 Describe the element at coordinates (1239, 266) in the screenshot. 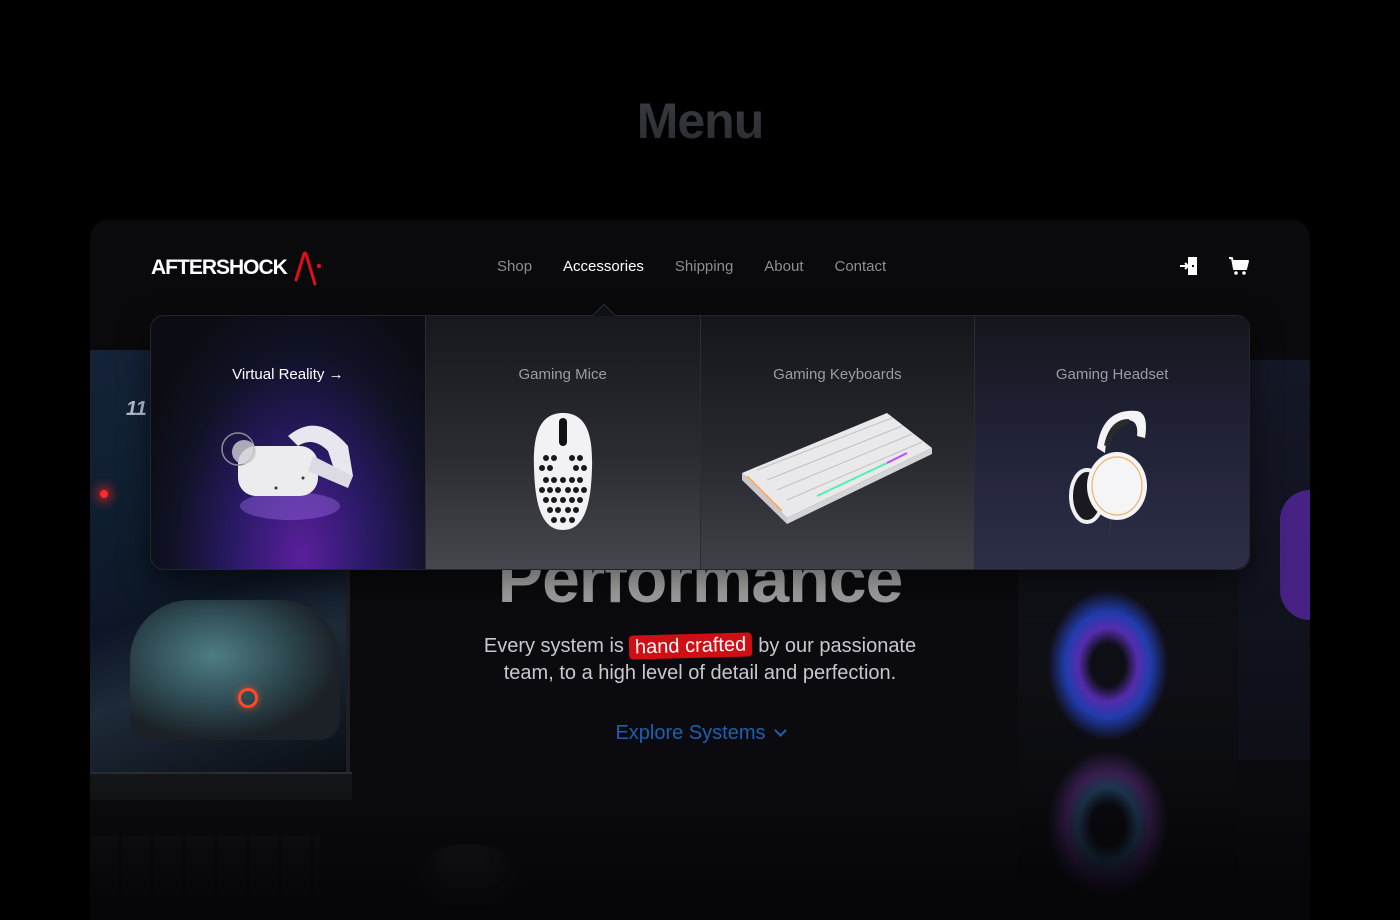

I see `cart-icon` at that location.